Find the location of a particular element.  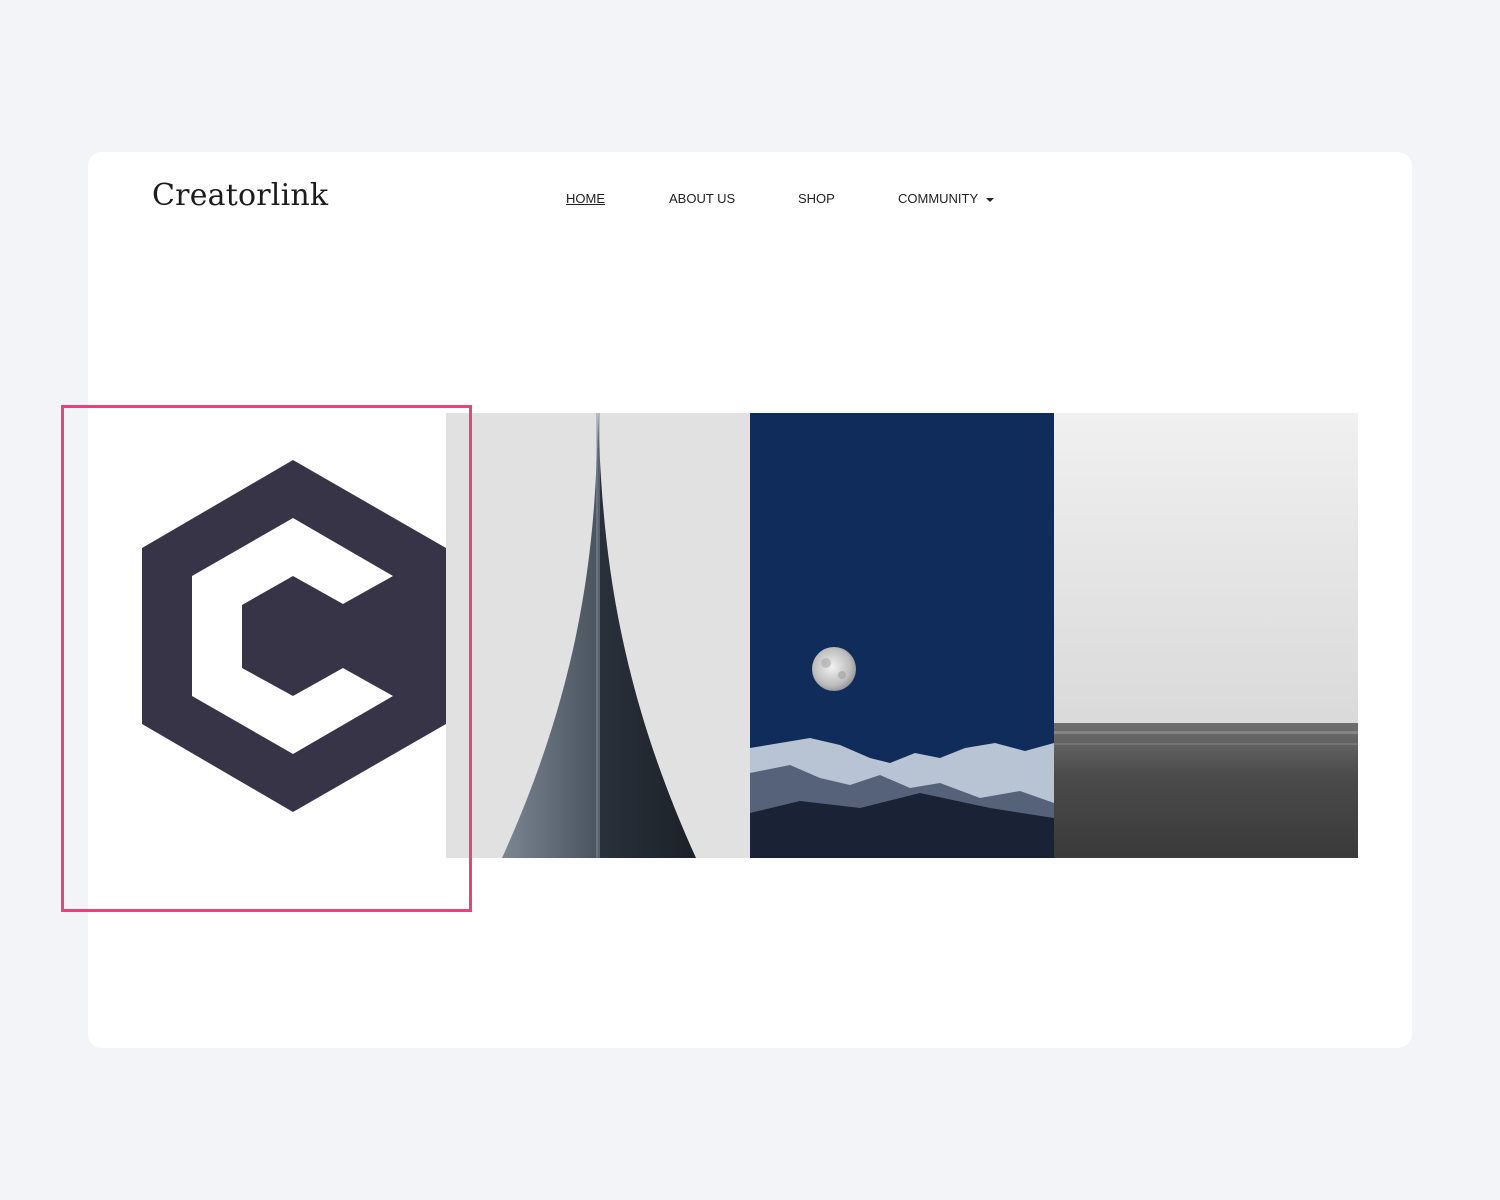

spire-image-svg is located at coordinates (598, 635).